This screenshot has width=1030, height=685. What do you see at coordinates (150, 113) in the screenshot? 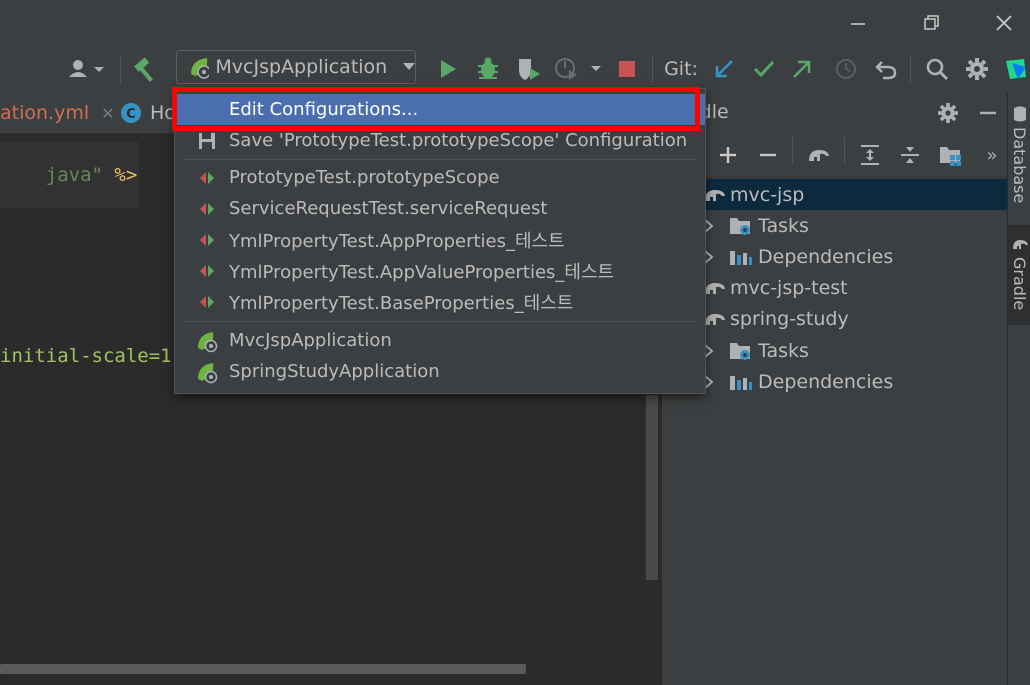
I see `tab-class-file: C Ho` at bounding box center [150, 113].